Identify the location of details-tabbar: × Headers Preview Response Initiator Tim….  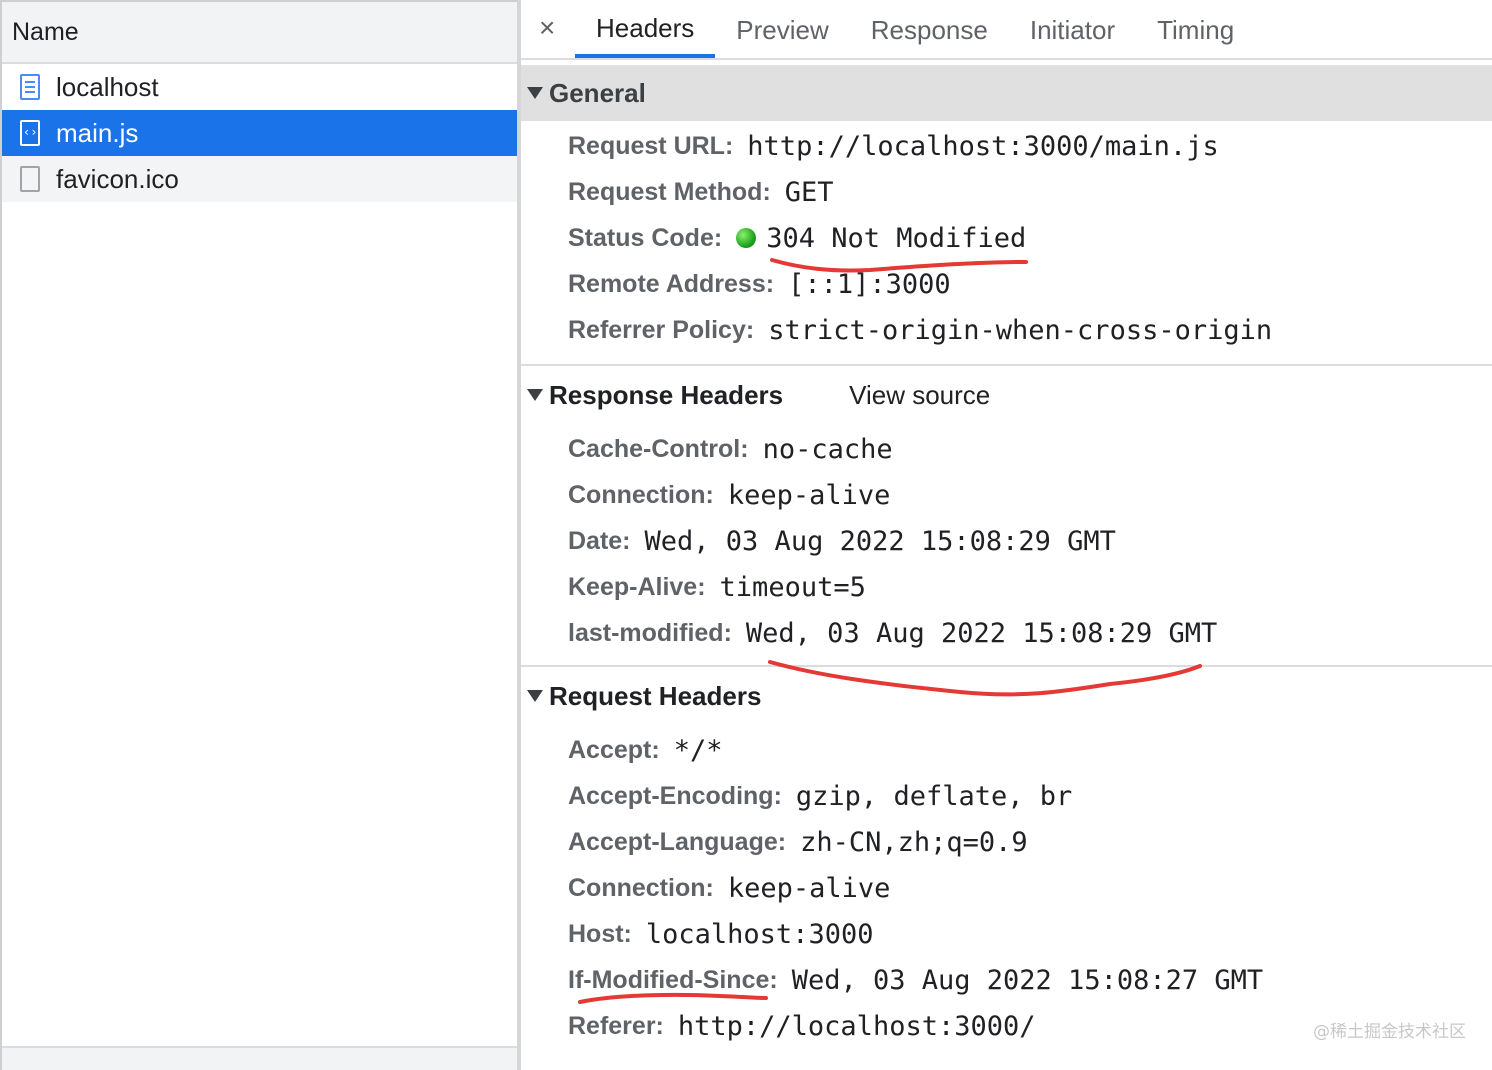
(1006, 30).